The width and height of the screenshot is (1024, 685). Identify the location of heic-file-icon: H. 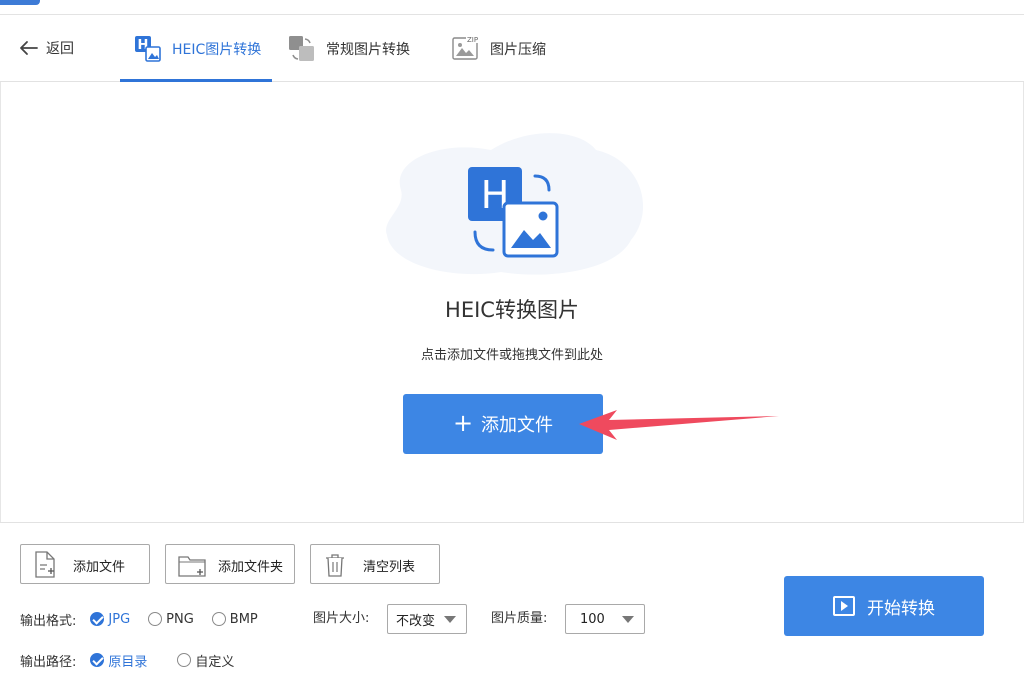
(513, 212).